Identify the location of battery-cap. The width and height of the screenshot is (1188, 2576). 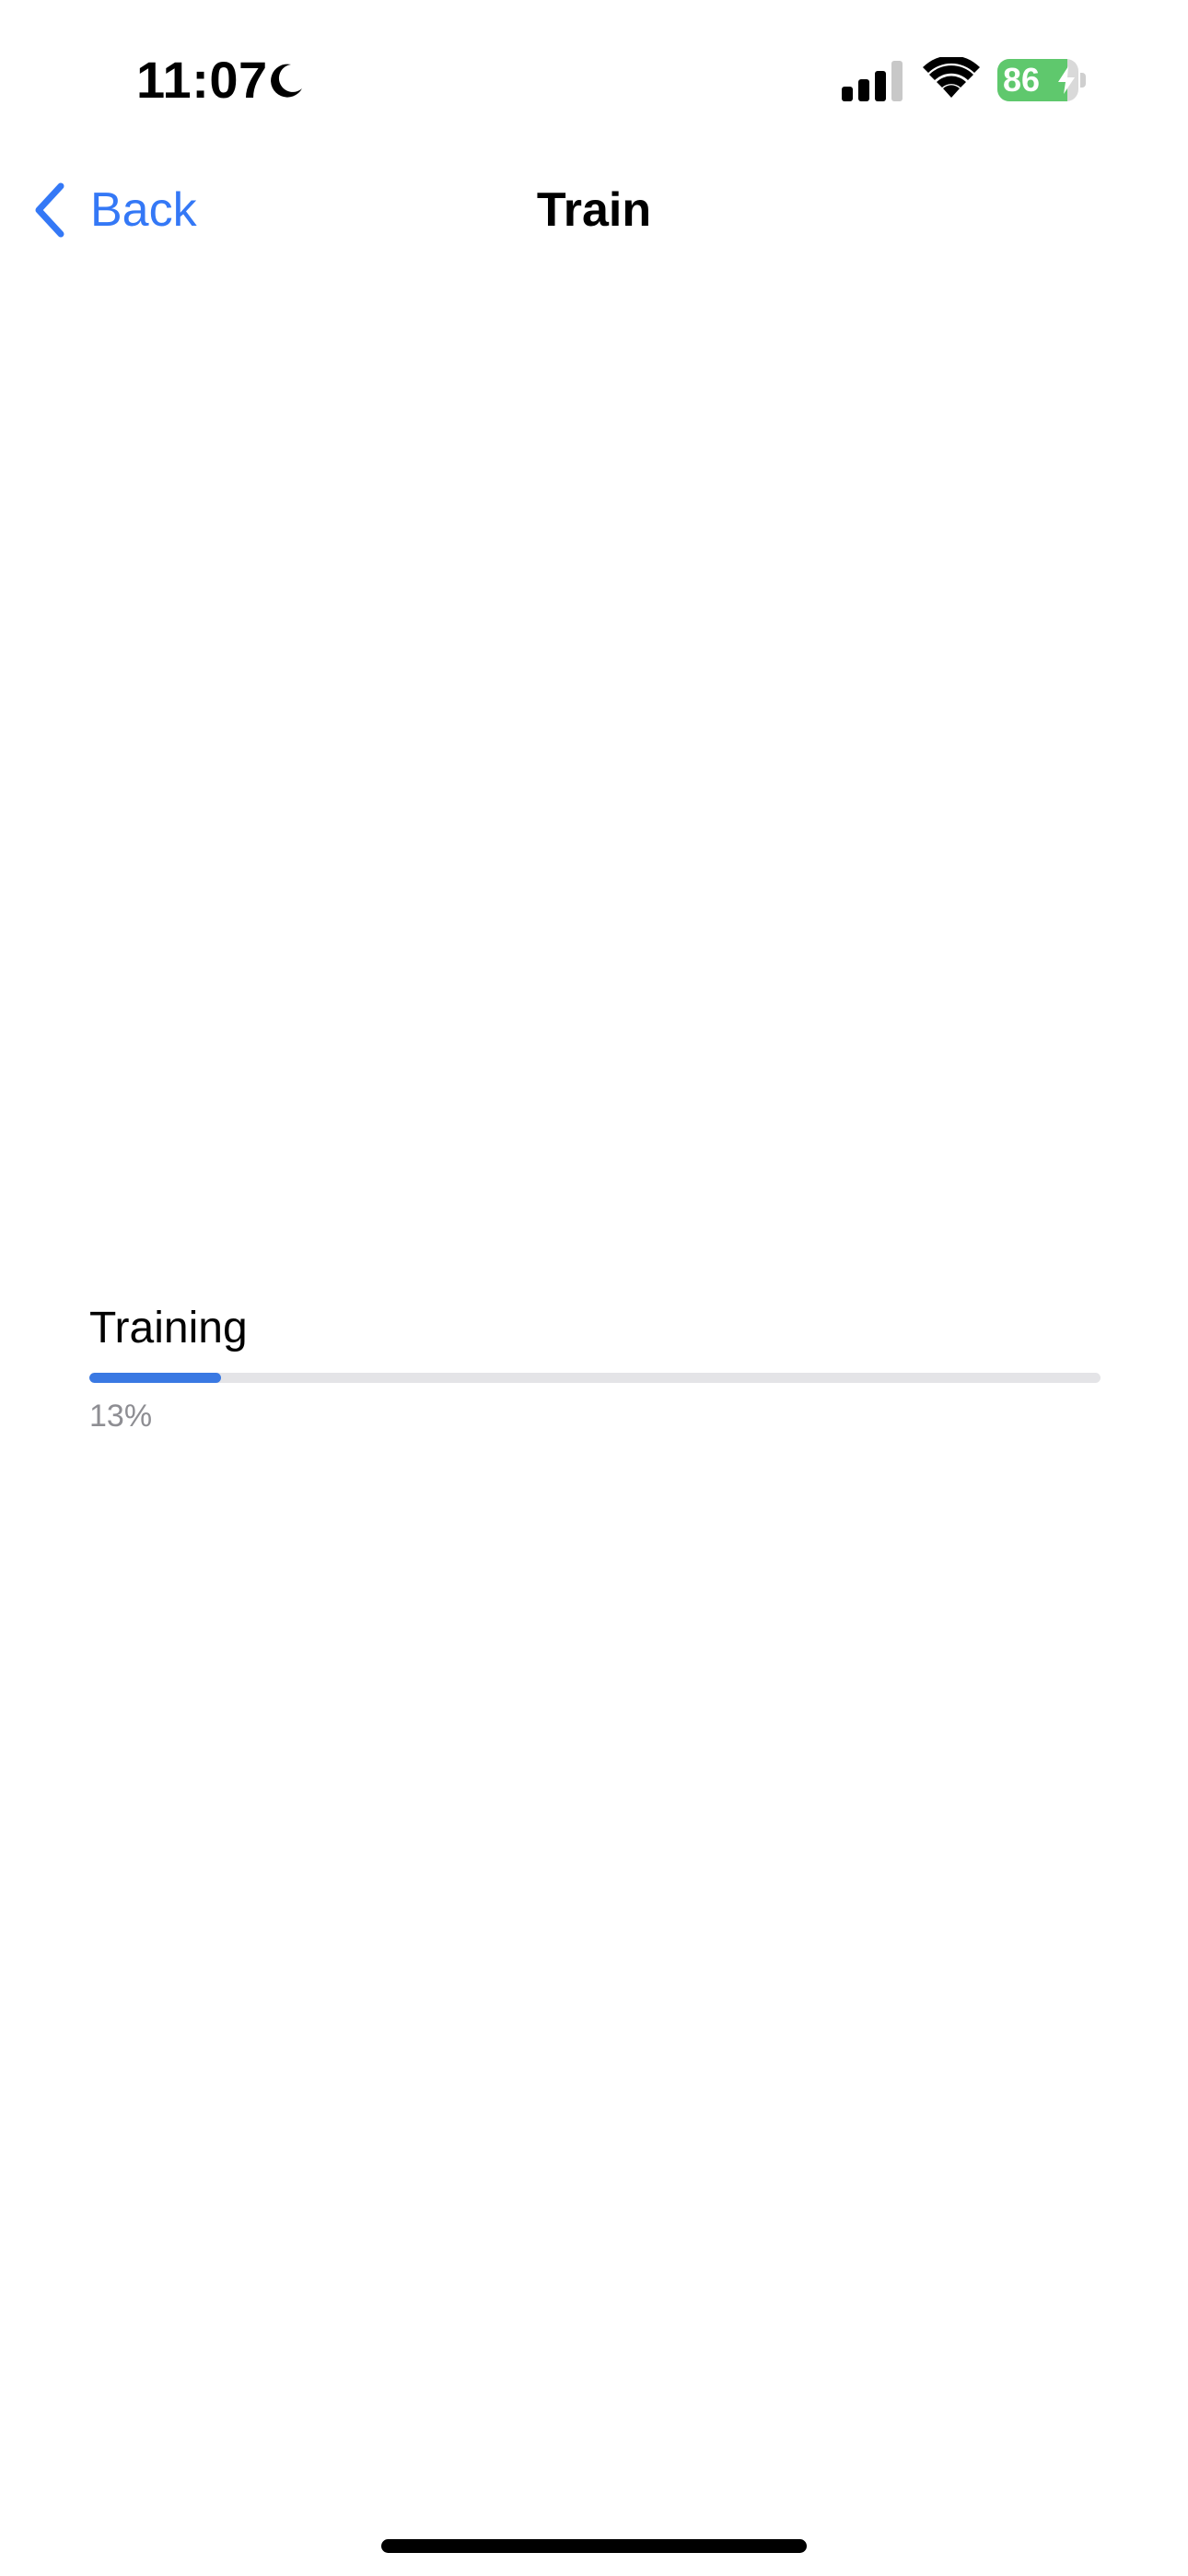
(1083, 80).